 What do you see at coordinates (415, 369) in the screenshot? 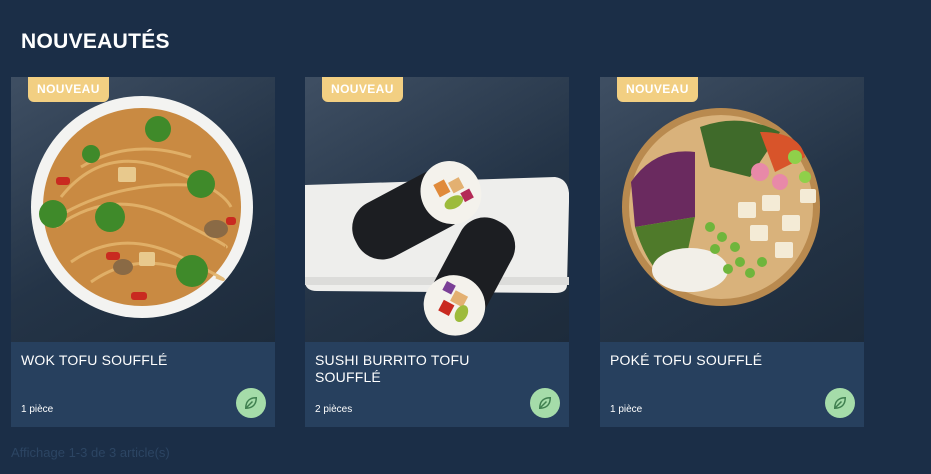
I see `product-name: SUSHI BURRITO TOFU SOUFFLÉ` at bounding box center [415, 369].